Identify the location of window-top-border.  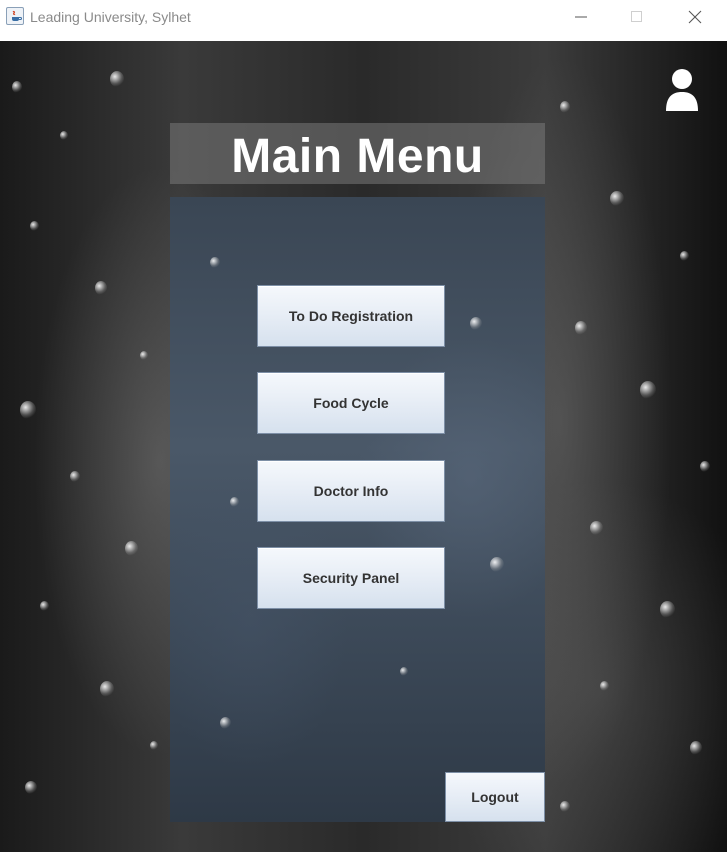
(363, 37).